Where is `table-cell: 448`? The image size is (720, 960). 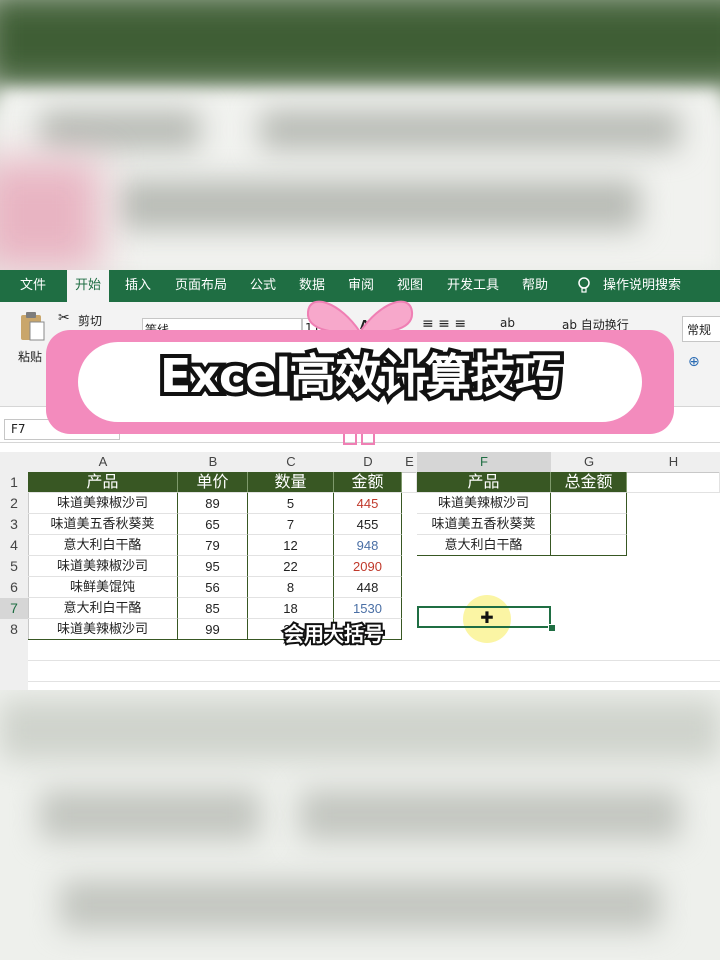
table-cell: 448 is located at coordinates (368, 587).